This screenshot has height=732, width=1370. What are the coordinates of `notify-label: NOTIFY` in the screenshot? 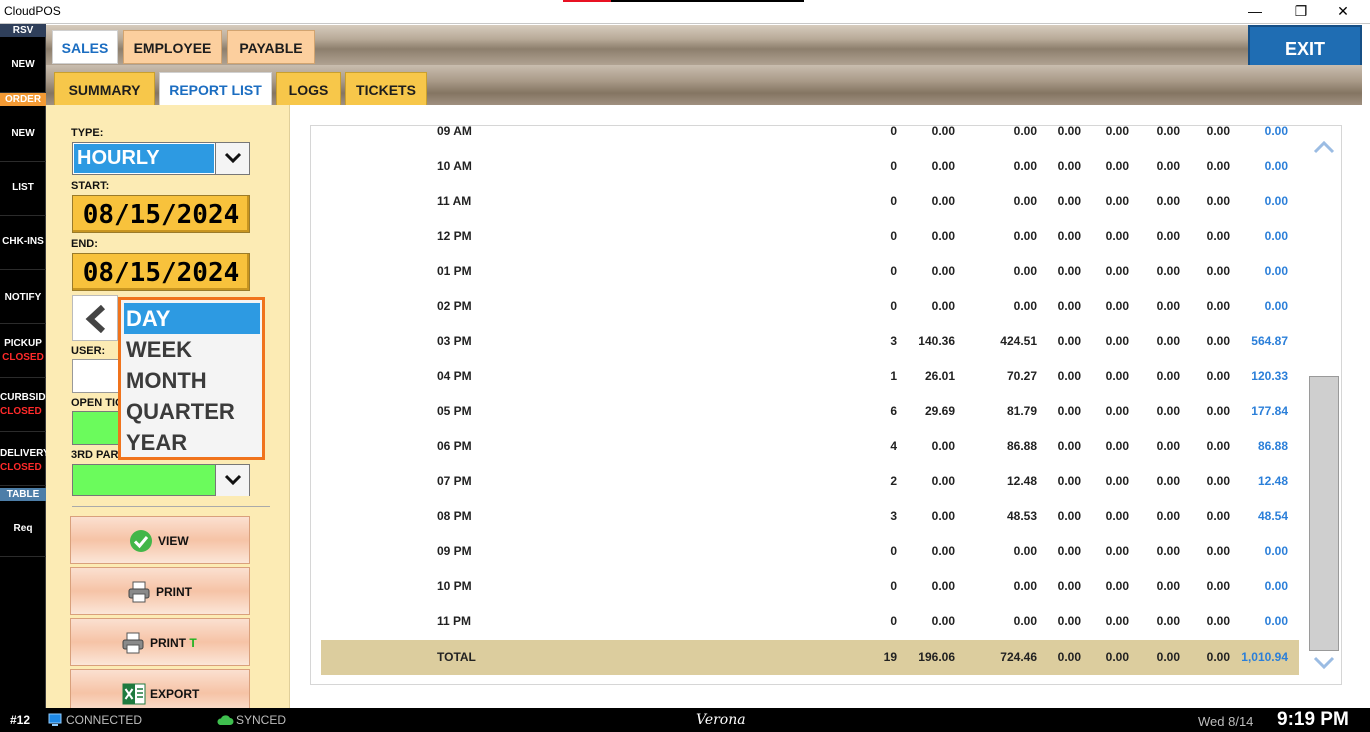 It's located at (23, 297).